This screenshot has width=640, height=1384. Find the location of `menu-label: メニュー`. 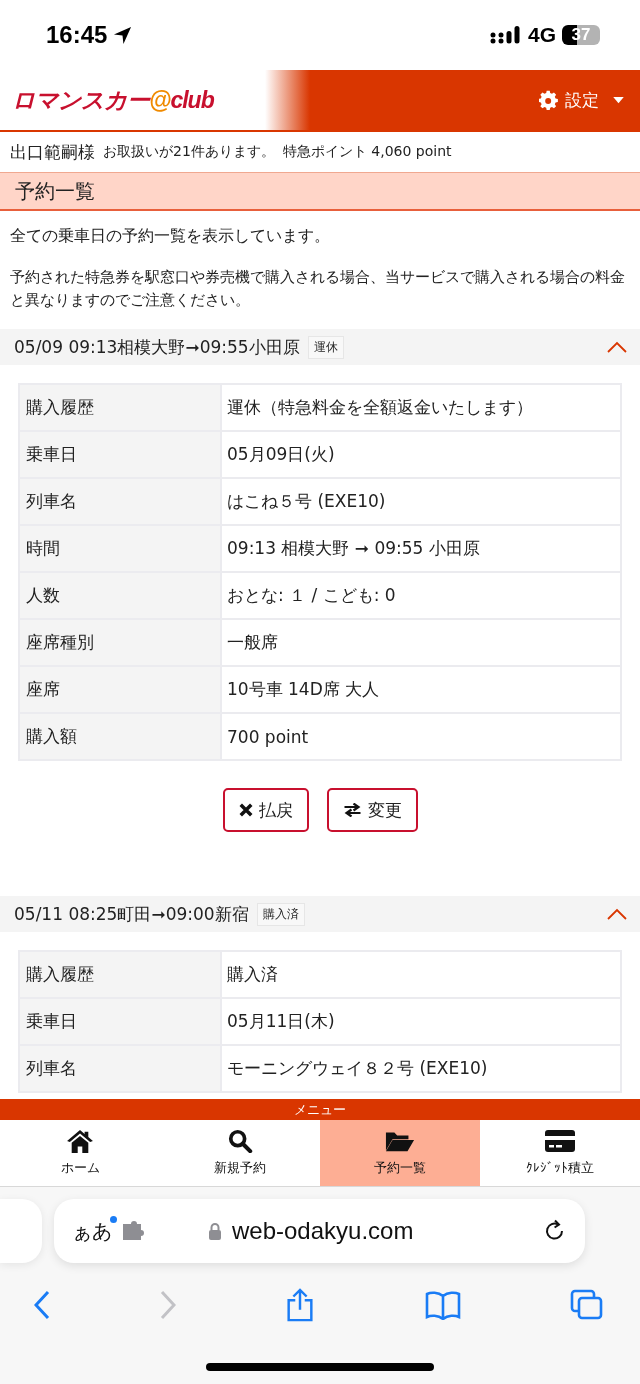

menu-label: メニュー is located at coordinates (320, 1109).